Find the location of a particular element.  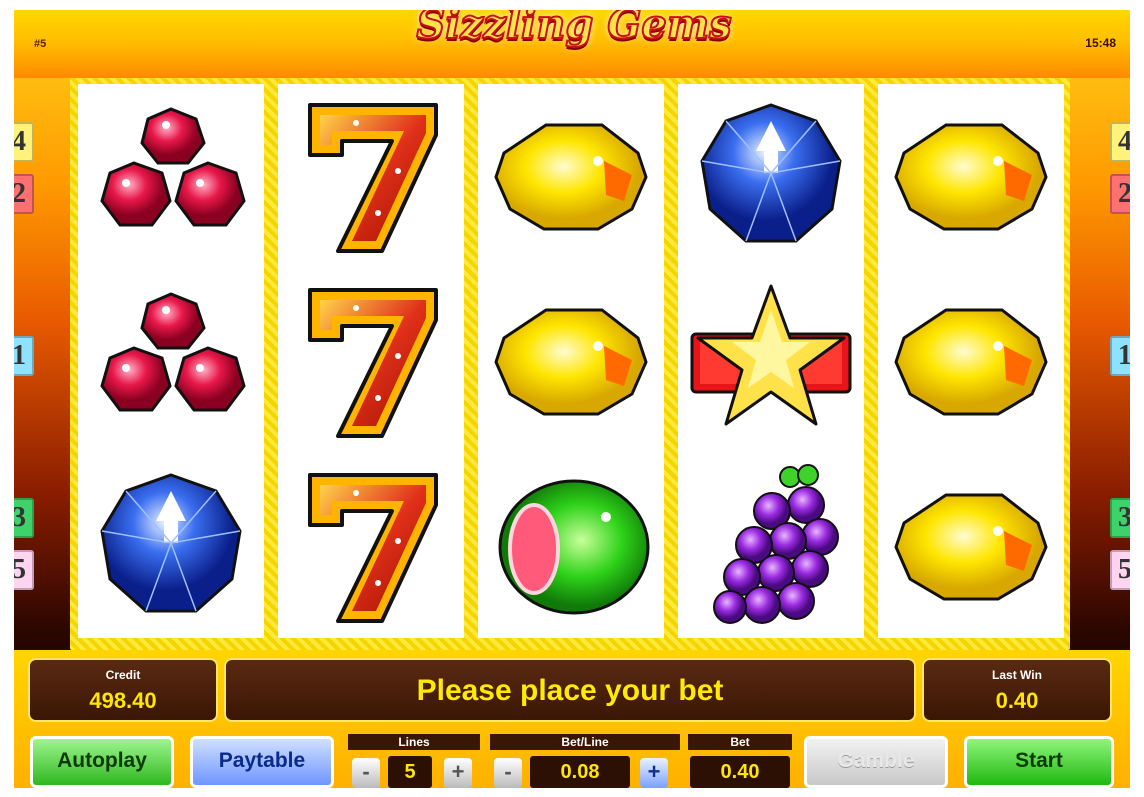

bet-line-control: Bet/Line - 0.08 + is located at coordinates (585, 761).